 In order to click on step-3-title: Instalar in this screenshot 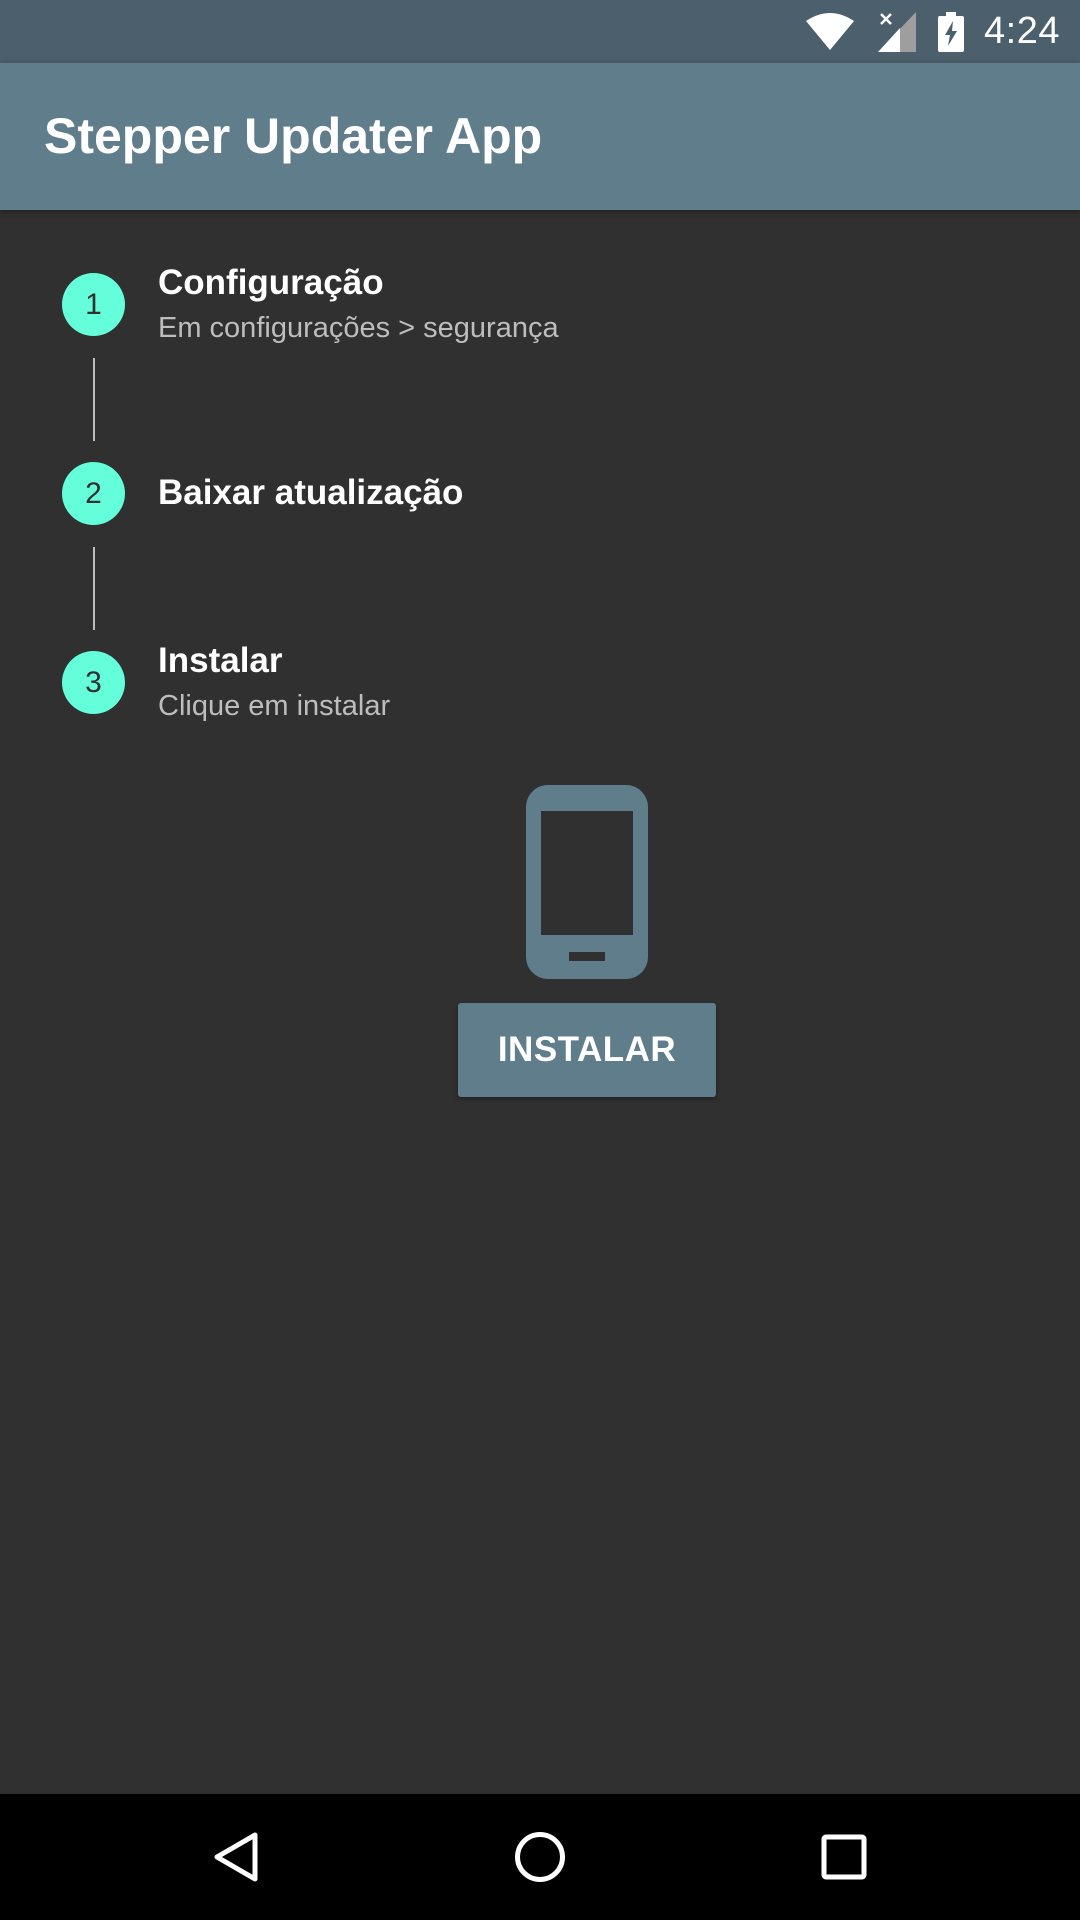, I will do `click(220, 661)`.